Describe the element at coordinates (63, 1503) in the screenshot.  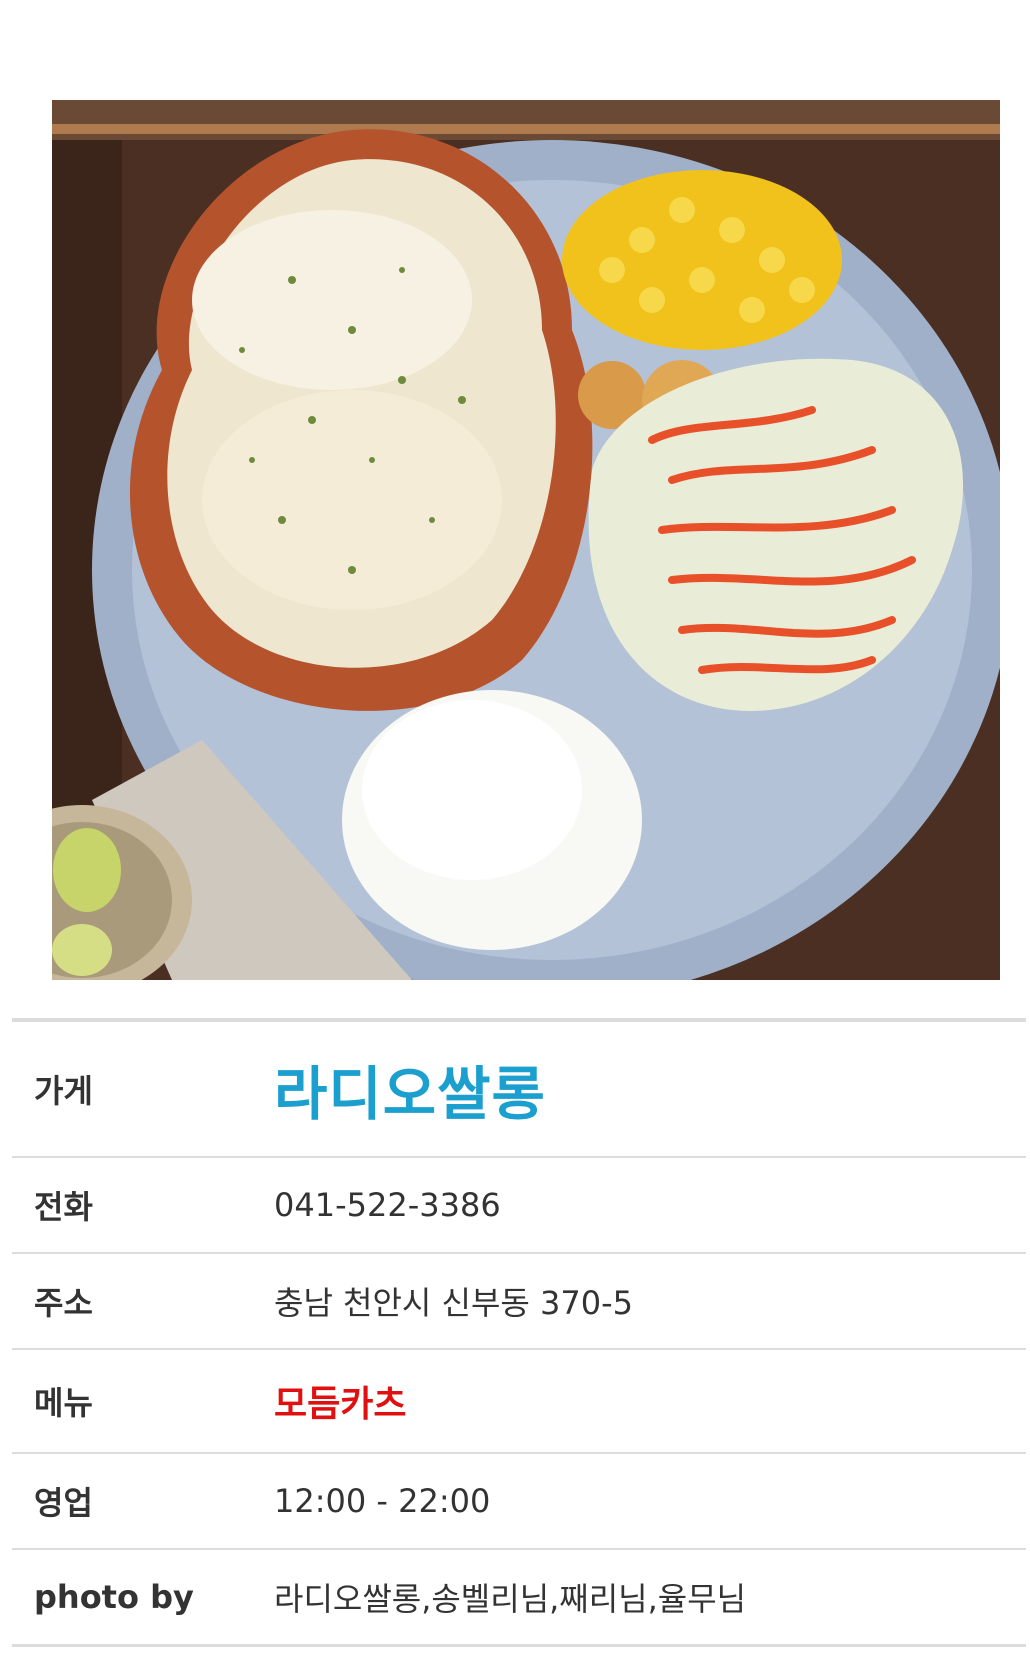
I see `hours-label: 영업` at that location.